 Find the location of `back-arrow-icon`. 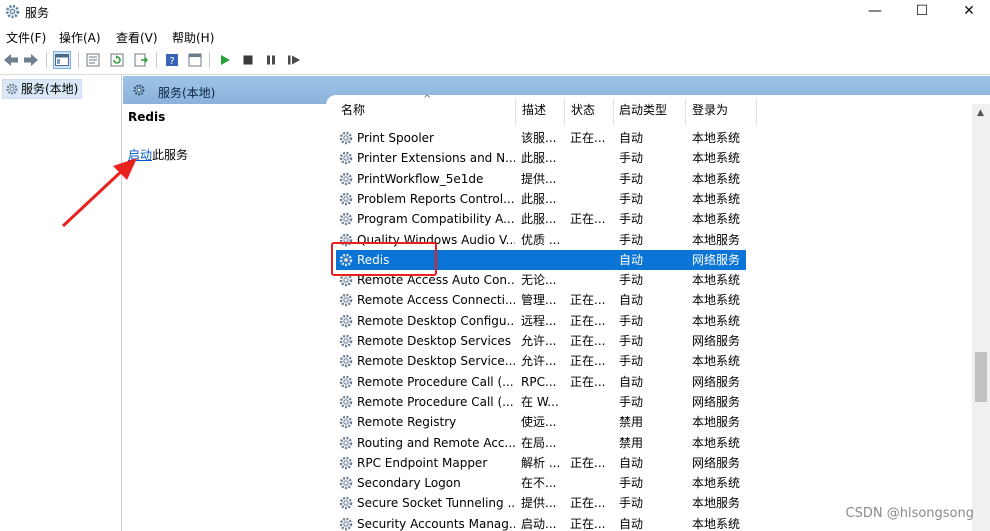

back-arrow-icon is located at coordinates (11, 60).